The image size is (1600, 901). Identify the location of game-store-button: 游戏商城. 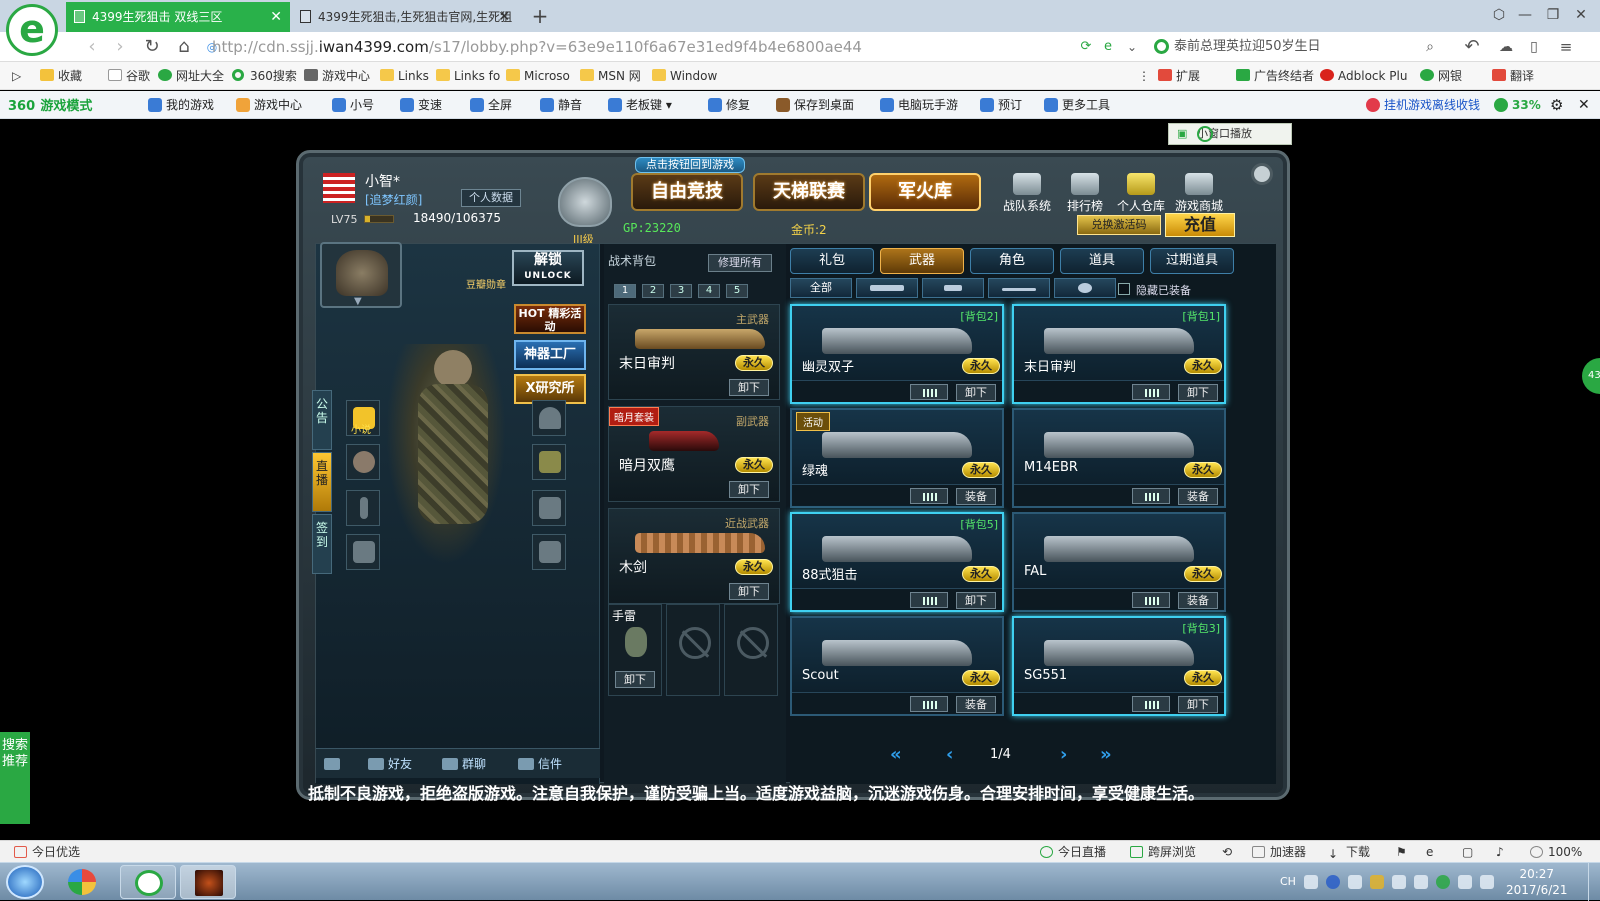
(1199, 193).